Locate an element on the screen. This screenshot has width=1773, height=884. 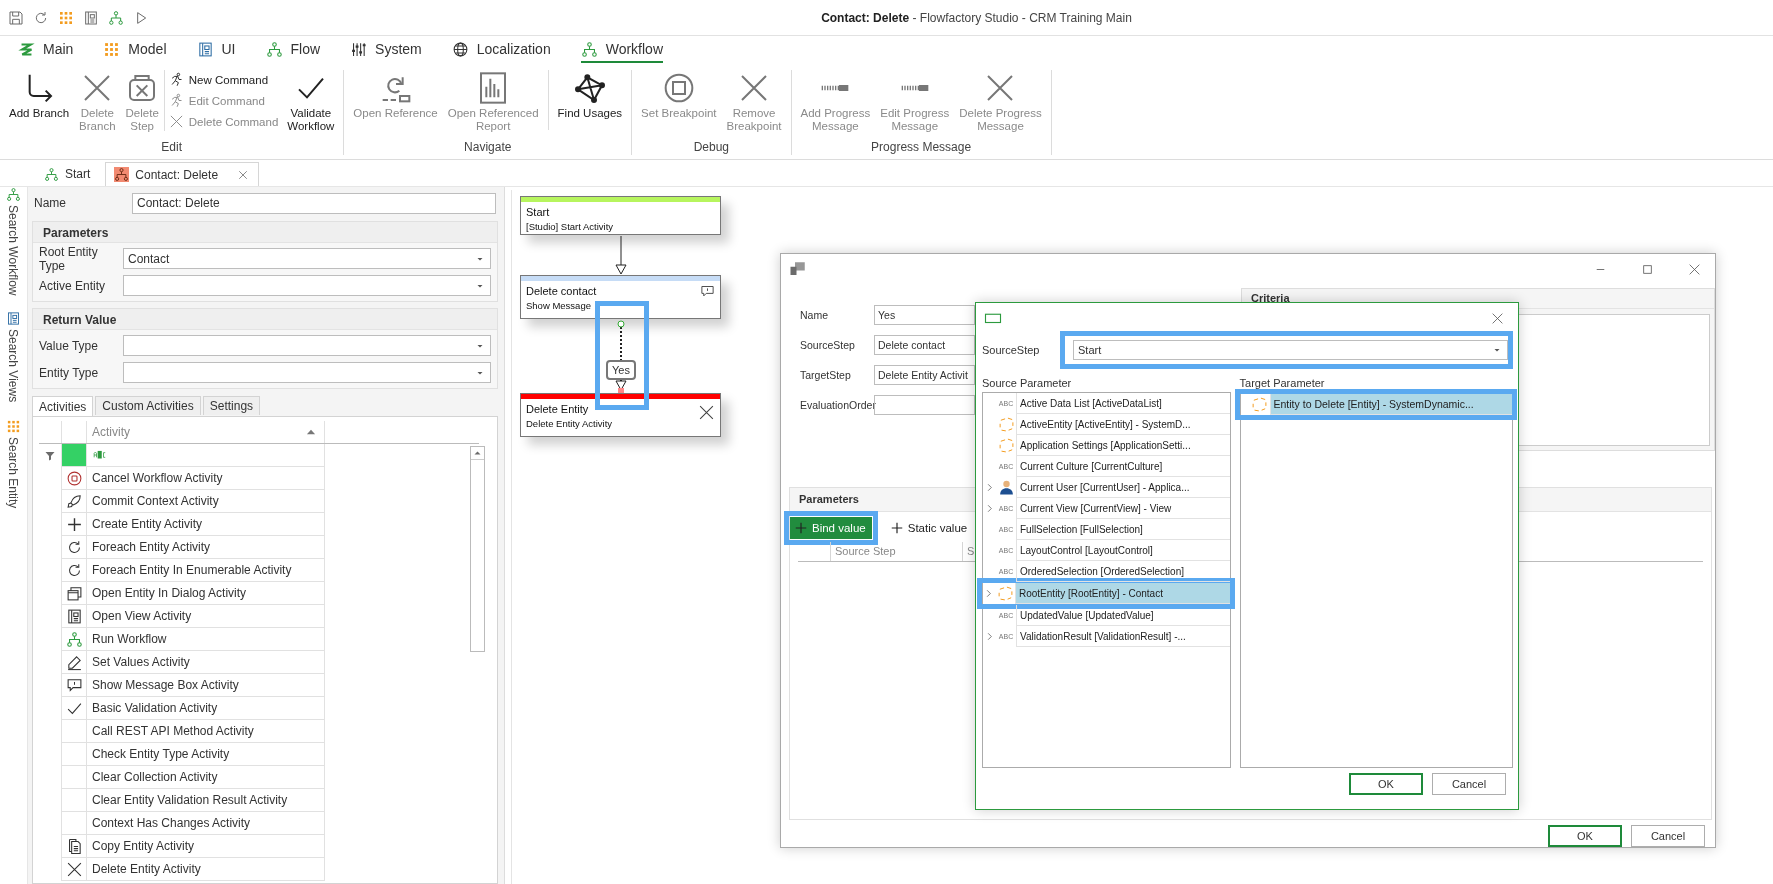
group-label: Navigate is located at coordinates (488, 146).